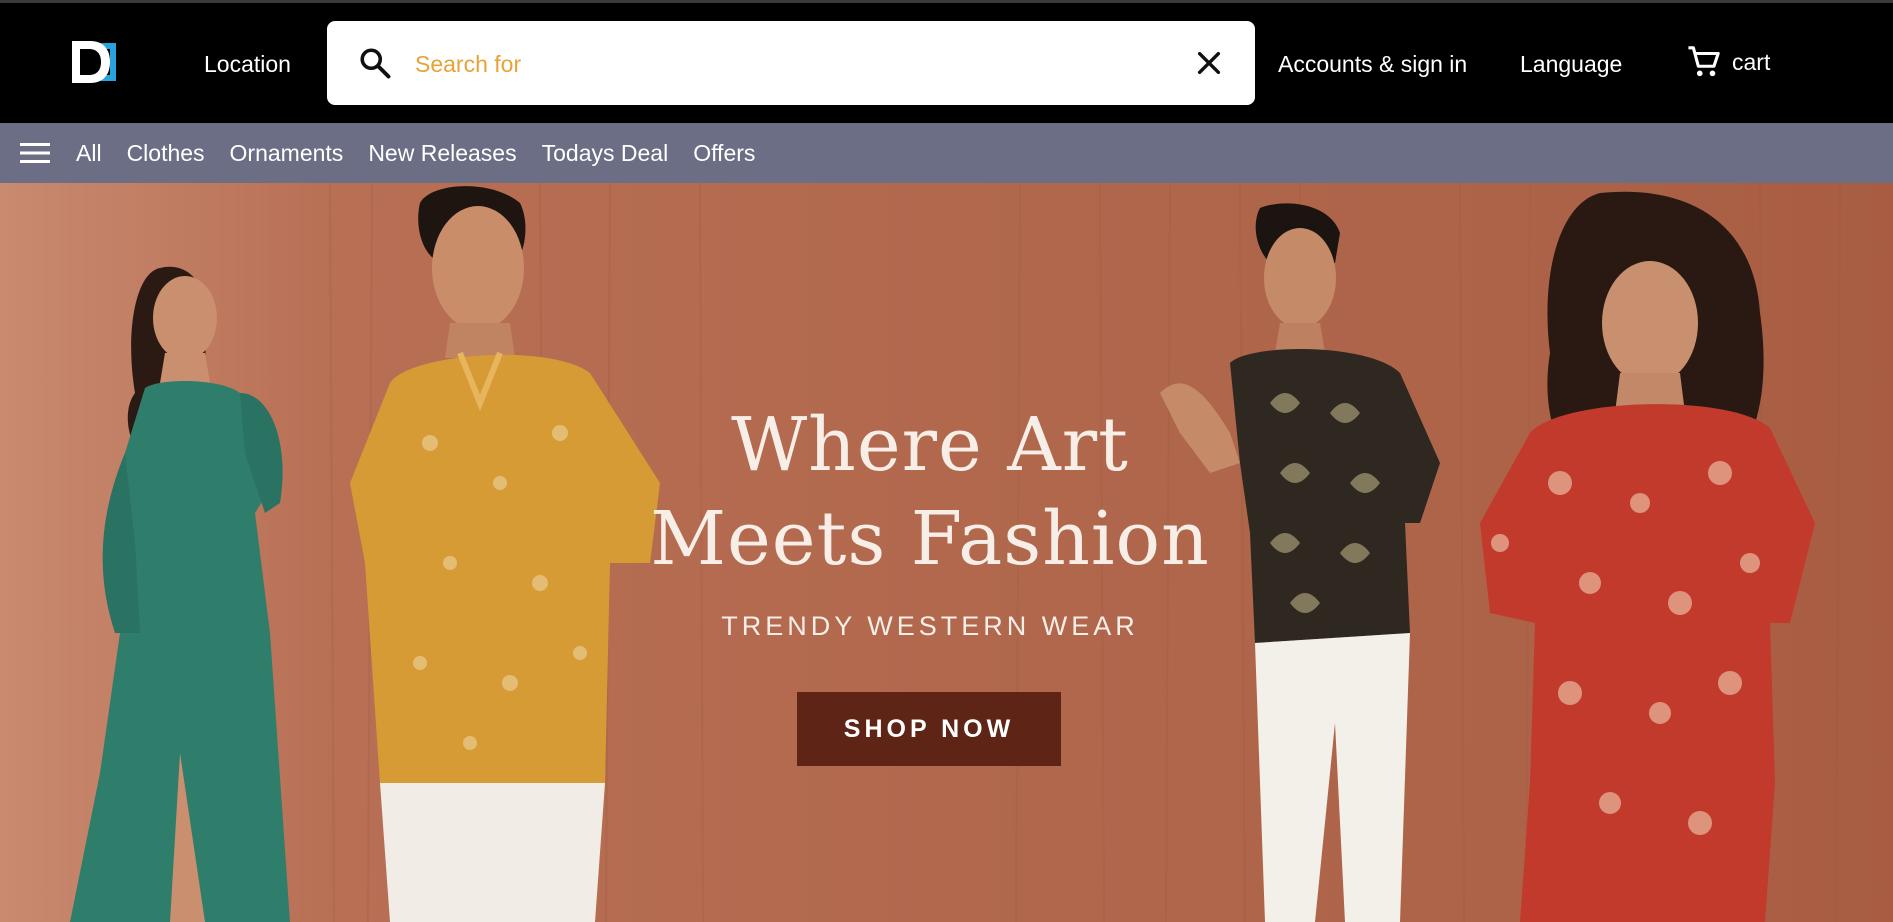  Describe the element at coordinates (930, 445) in the screenshot. I see `hero-title-line-1: Where Art` at that location.